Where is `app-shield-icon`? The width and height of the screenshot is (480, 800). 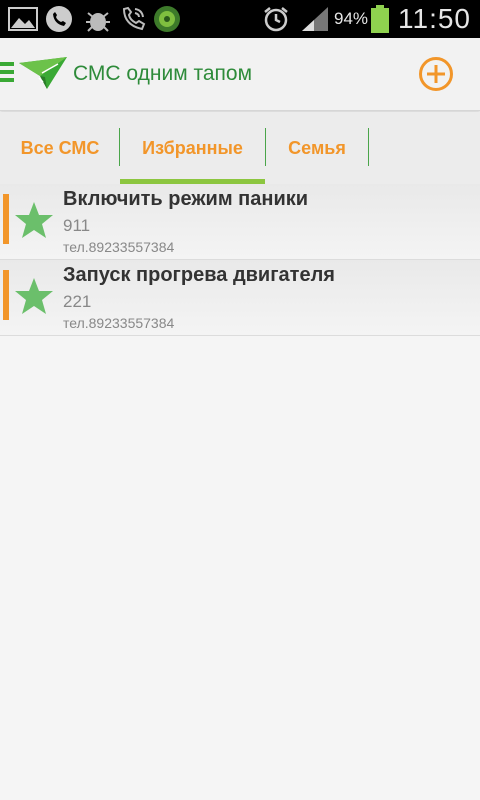
app-shield-icon is located at coordinates (167, 19).